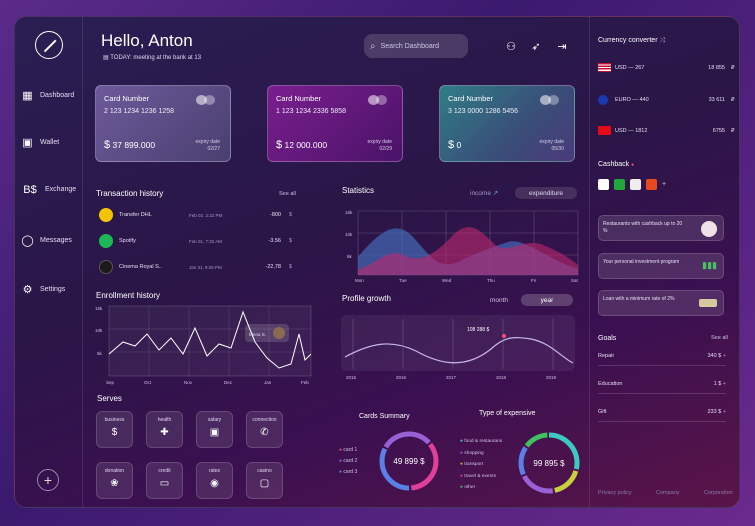 The height and width of the screenshot is (526, 755). I want to click on logout-icon: ⇥, so click(562, 46).